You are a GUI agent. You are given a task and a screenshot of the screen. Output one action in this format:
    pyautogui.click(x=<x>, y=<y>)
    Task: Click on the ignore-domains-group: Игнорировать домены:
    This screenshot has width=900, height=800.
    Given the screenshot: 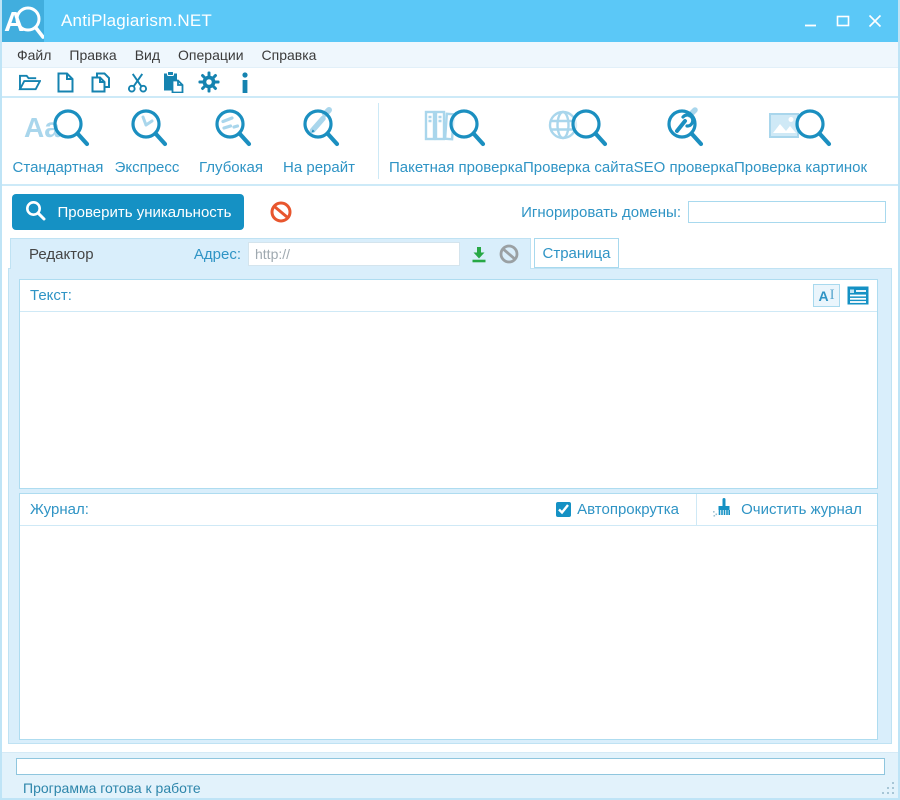 What is the action you would take?
    pyautogui.click(x=703, y=212)
    